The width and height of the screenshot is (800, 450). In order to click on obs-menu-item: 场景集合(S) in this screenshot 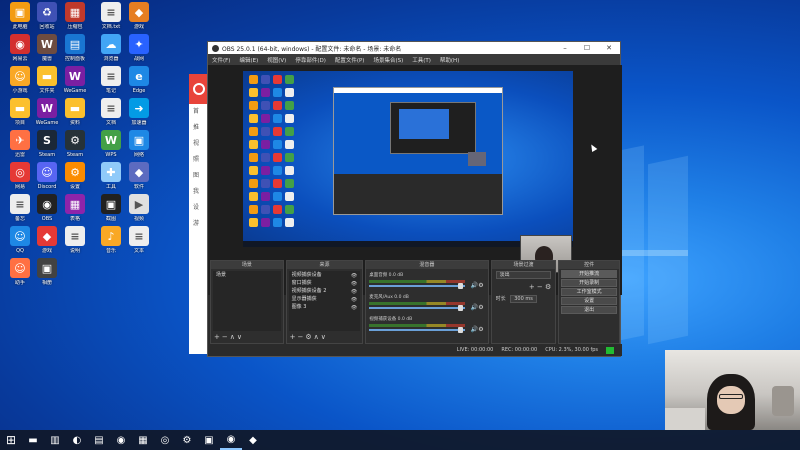, I will do `click(388, 60)`.